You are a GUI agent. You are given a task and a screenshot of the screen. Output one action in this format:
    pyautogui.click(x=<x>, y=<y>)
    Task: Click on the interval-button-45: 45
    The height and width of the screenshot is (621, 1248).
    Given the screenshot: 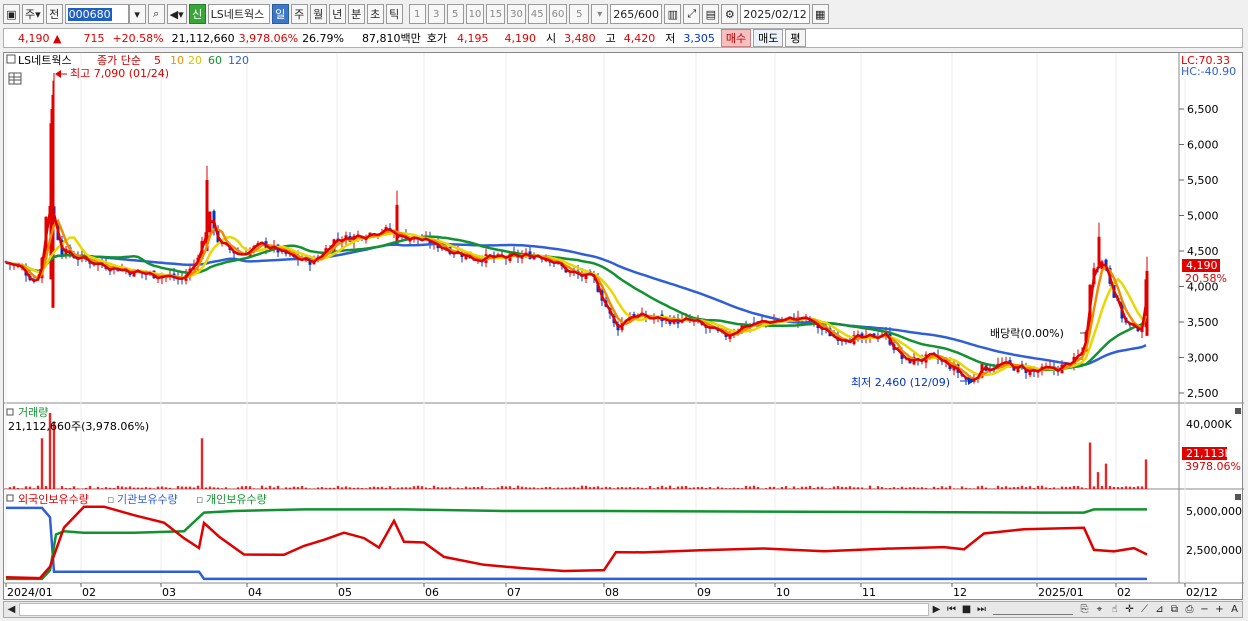 What is the action you would take?
    pyautogui.click(x=537, y=14)
    